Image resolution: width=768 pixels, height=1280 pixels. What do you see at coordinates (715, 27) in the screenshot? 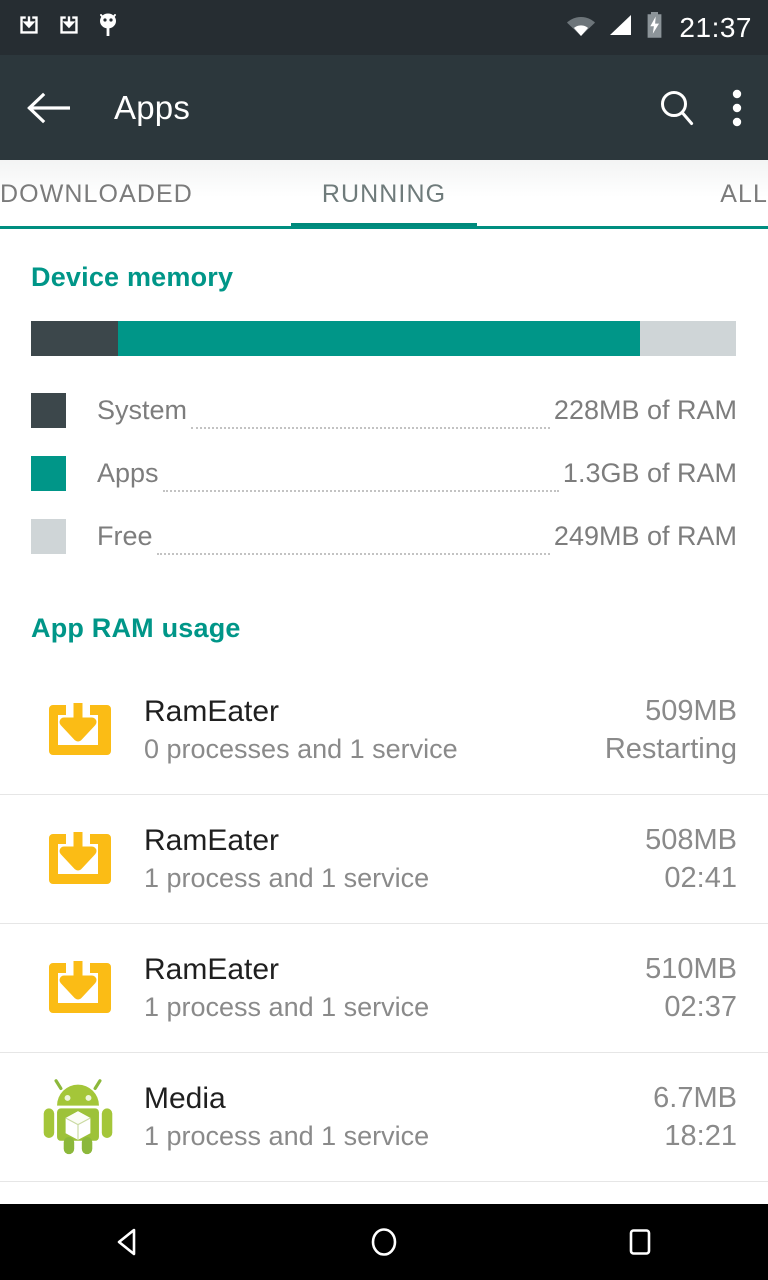
I see `status-bar-clock: 21:37` at bounding box center [715, 27].